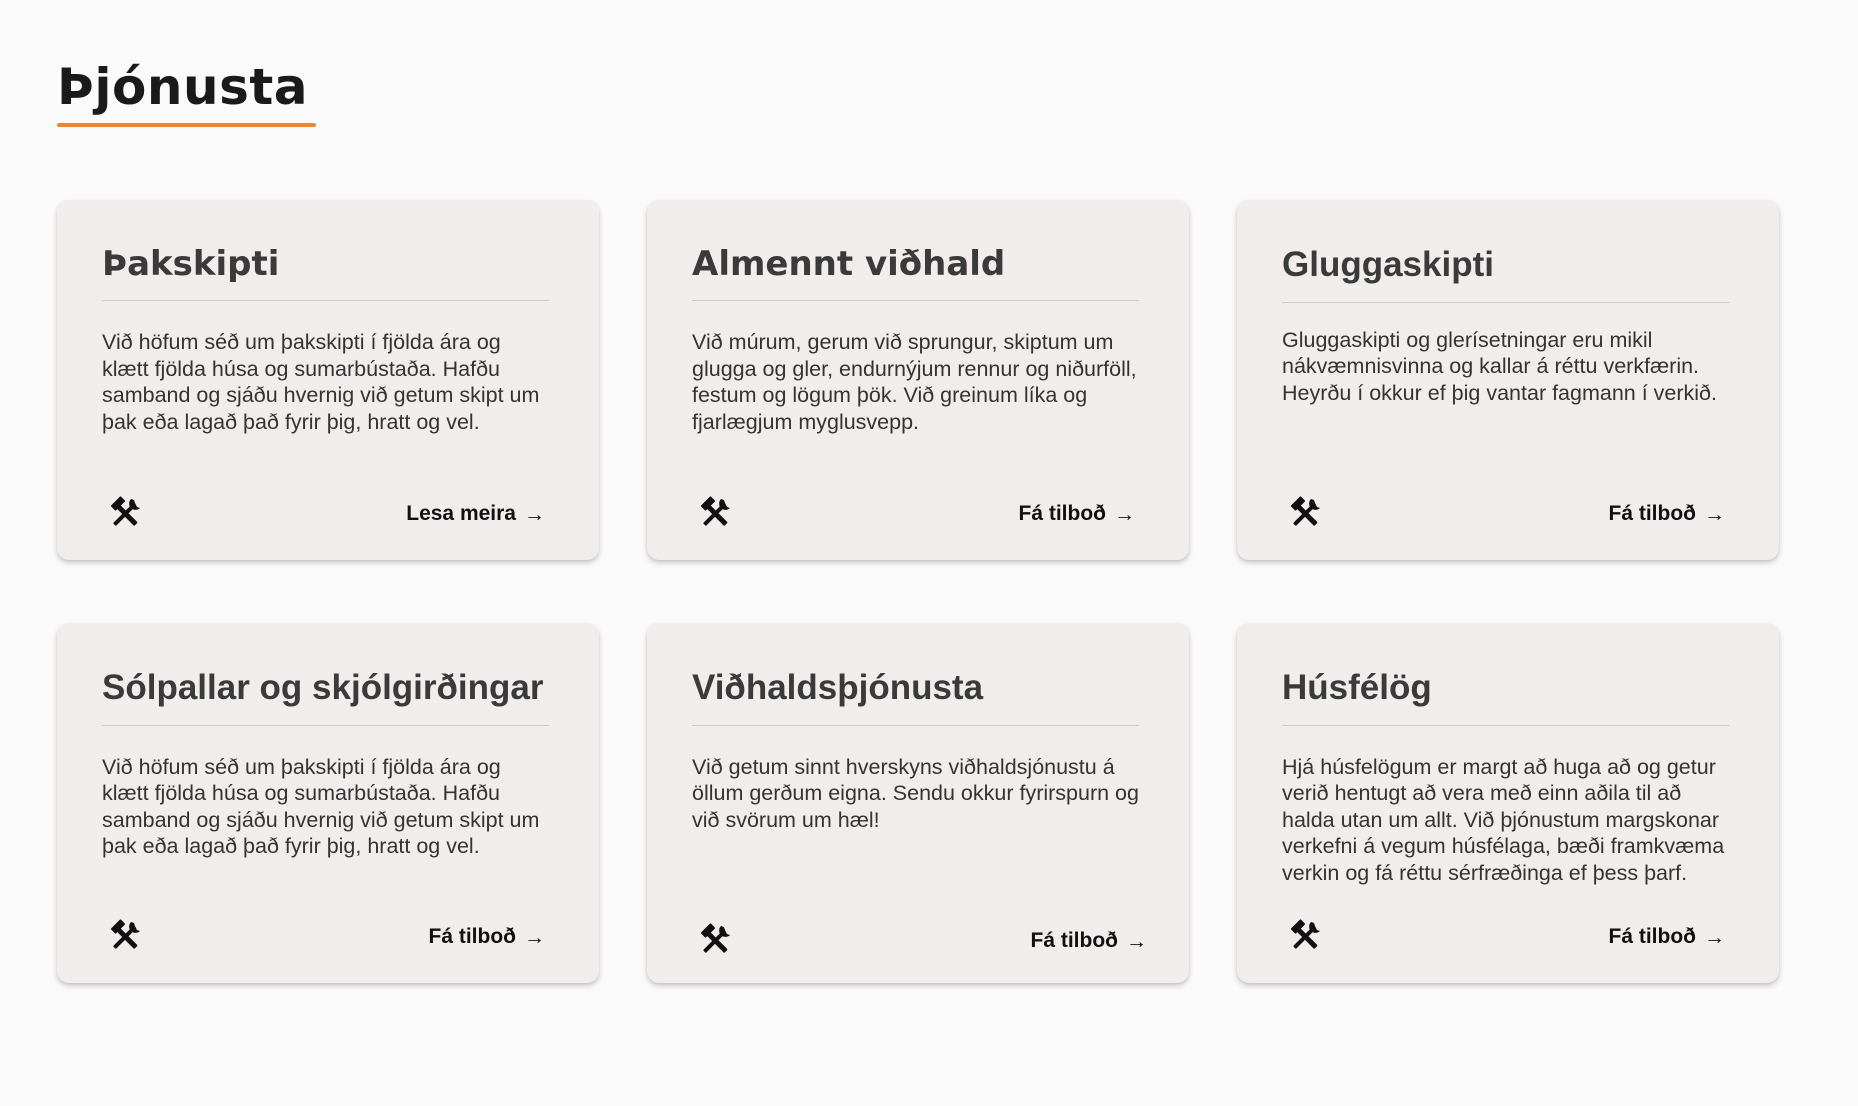  I want to click on read-more-link: Lesa meira →, so click(481, 514).